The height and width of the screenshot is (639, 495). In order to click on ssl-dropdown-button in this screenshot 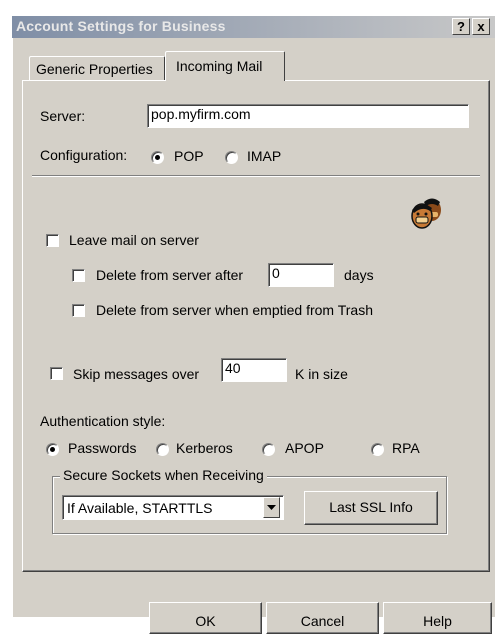, I will do `click(271, 507)`.